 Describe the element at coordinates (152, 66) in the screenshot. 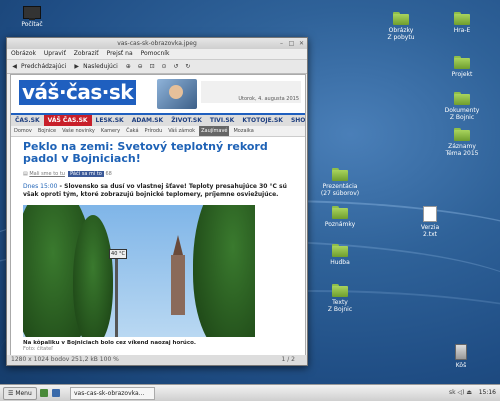

I see `zoom-fit-icon: ⊡` at that location.